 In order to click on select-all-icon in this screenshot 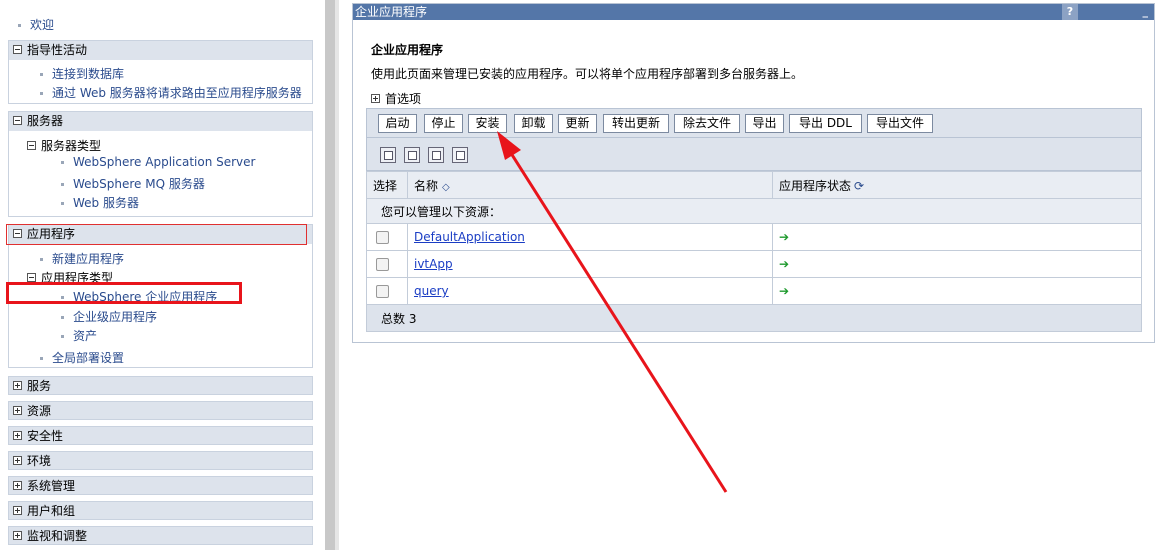, I will do `click(388, 155)`.